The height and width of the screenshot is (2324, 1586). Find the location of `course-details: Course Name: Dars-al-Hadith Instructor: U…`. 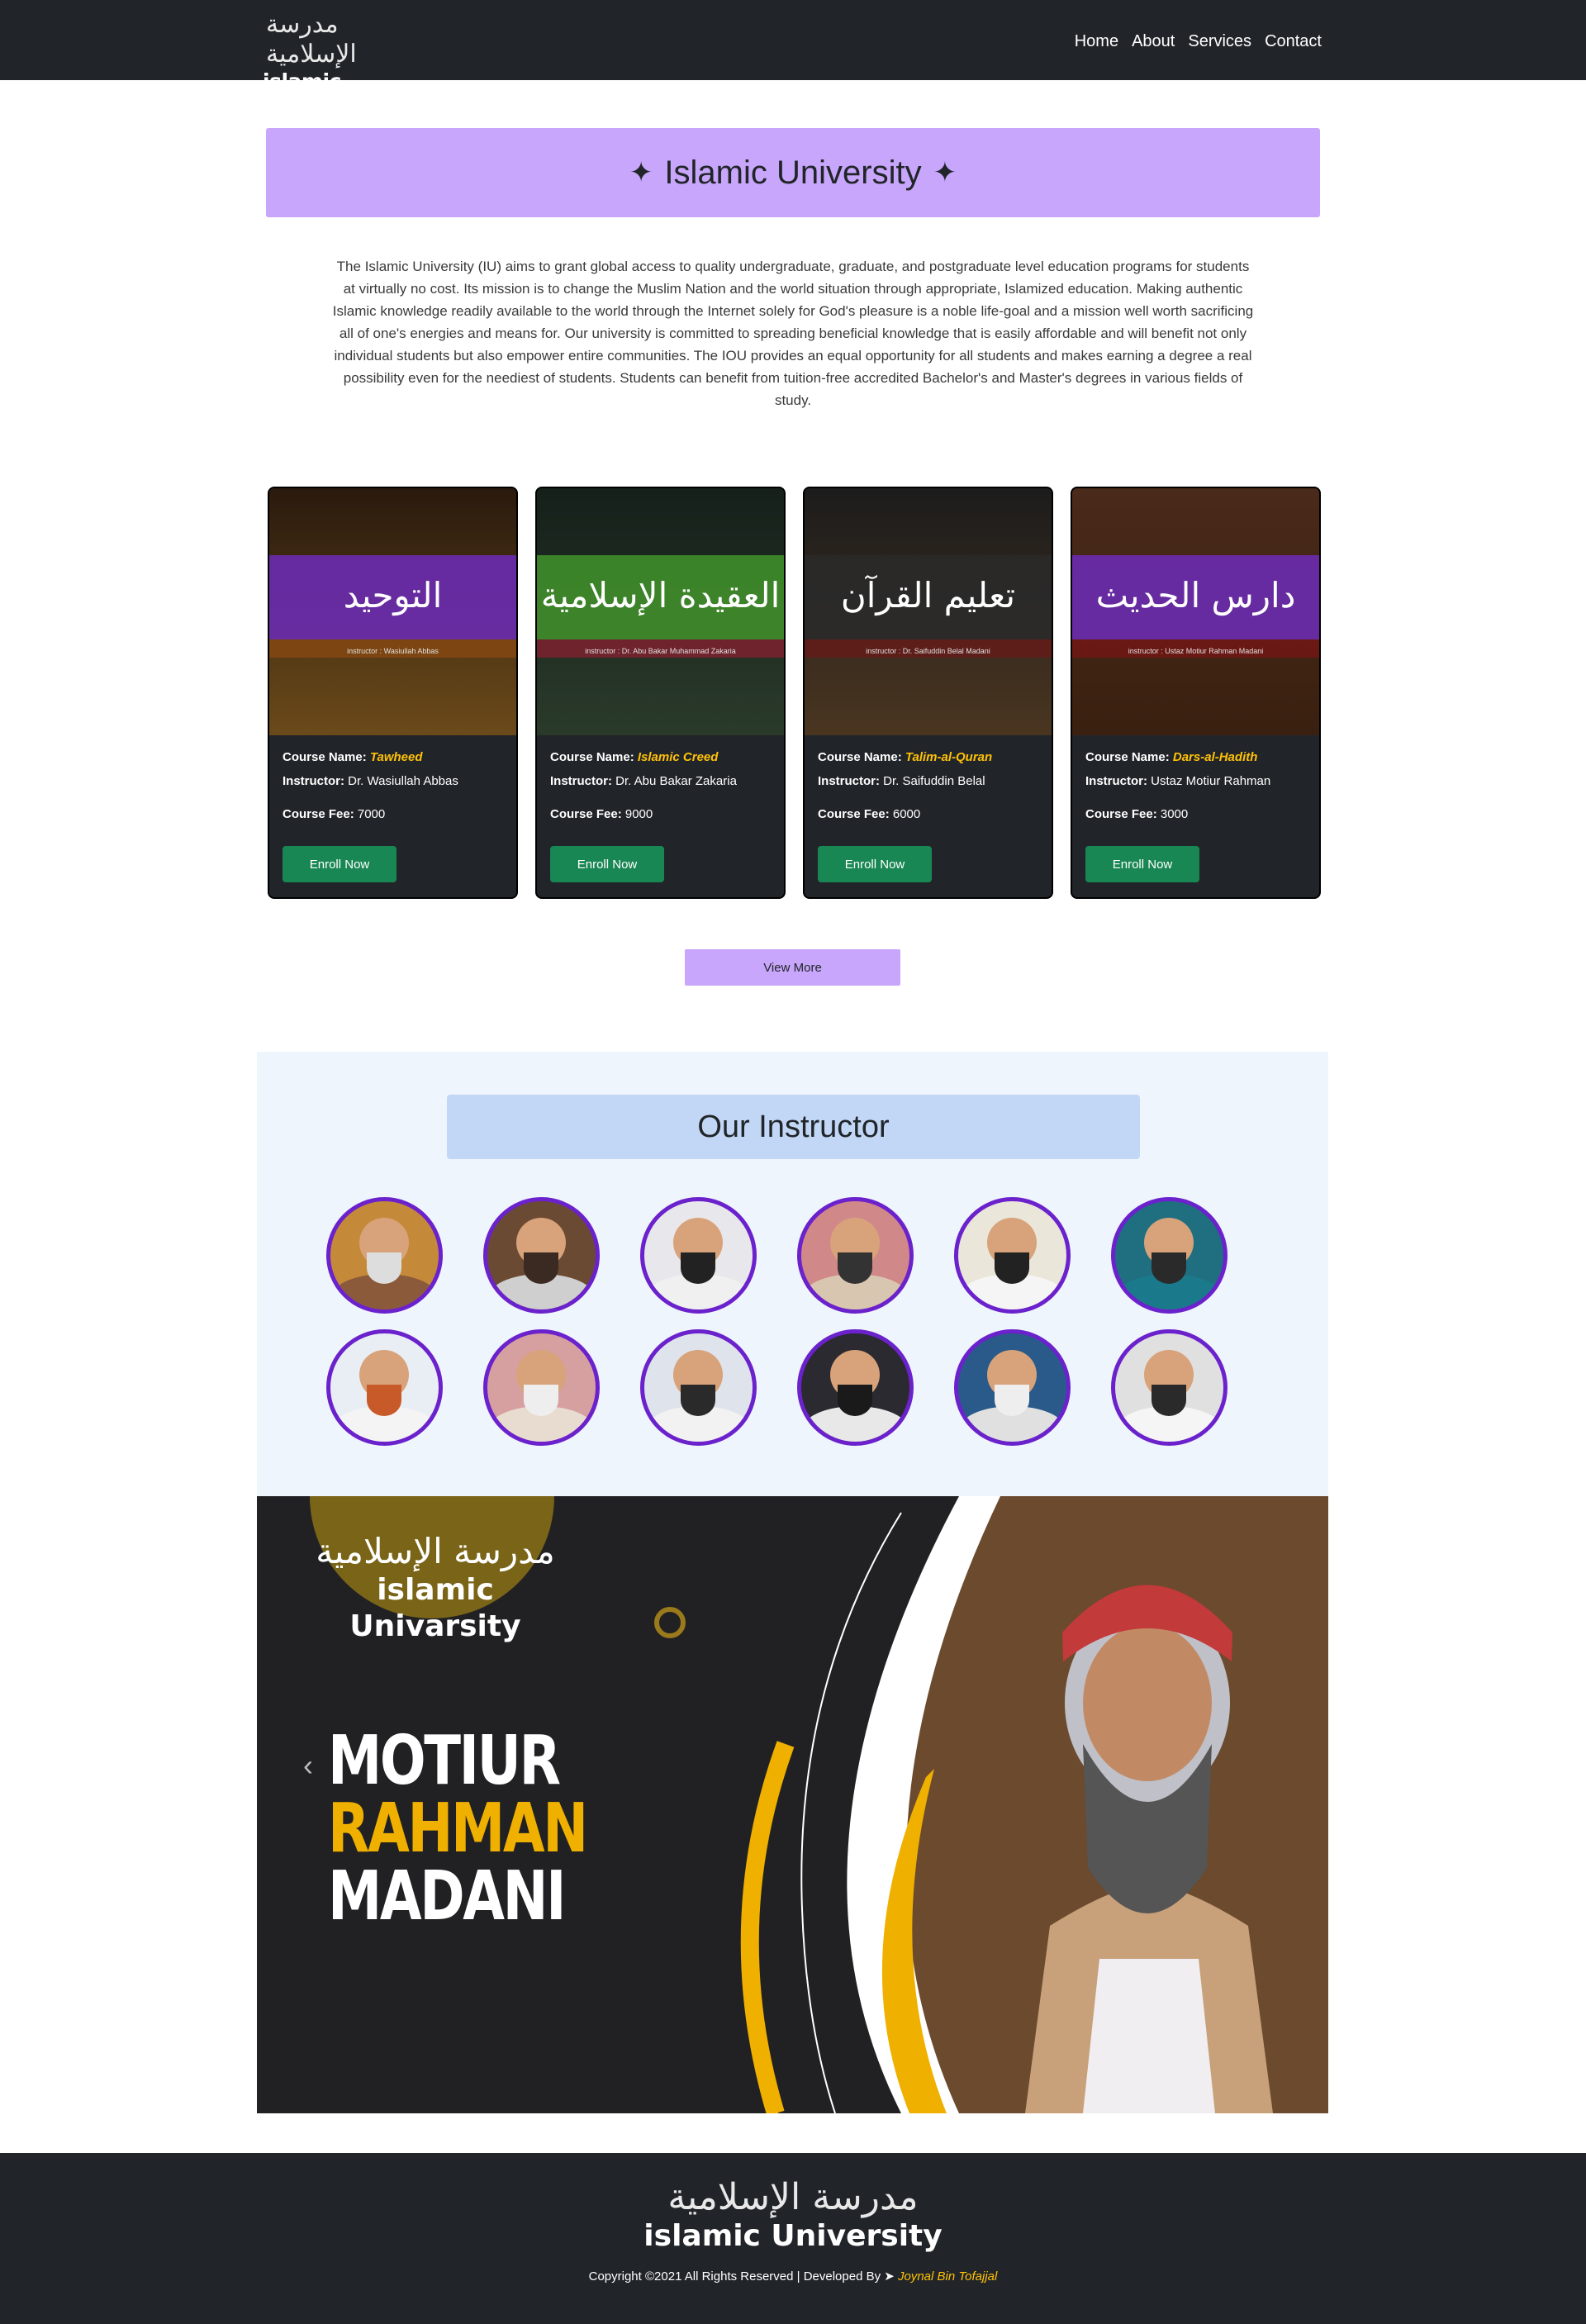

course-details: Course Name: Dars-al-Hadith Instructor: U… is located at coordinates (1196, 785).